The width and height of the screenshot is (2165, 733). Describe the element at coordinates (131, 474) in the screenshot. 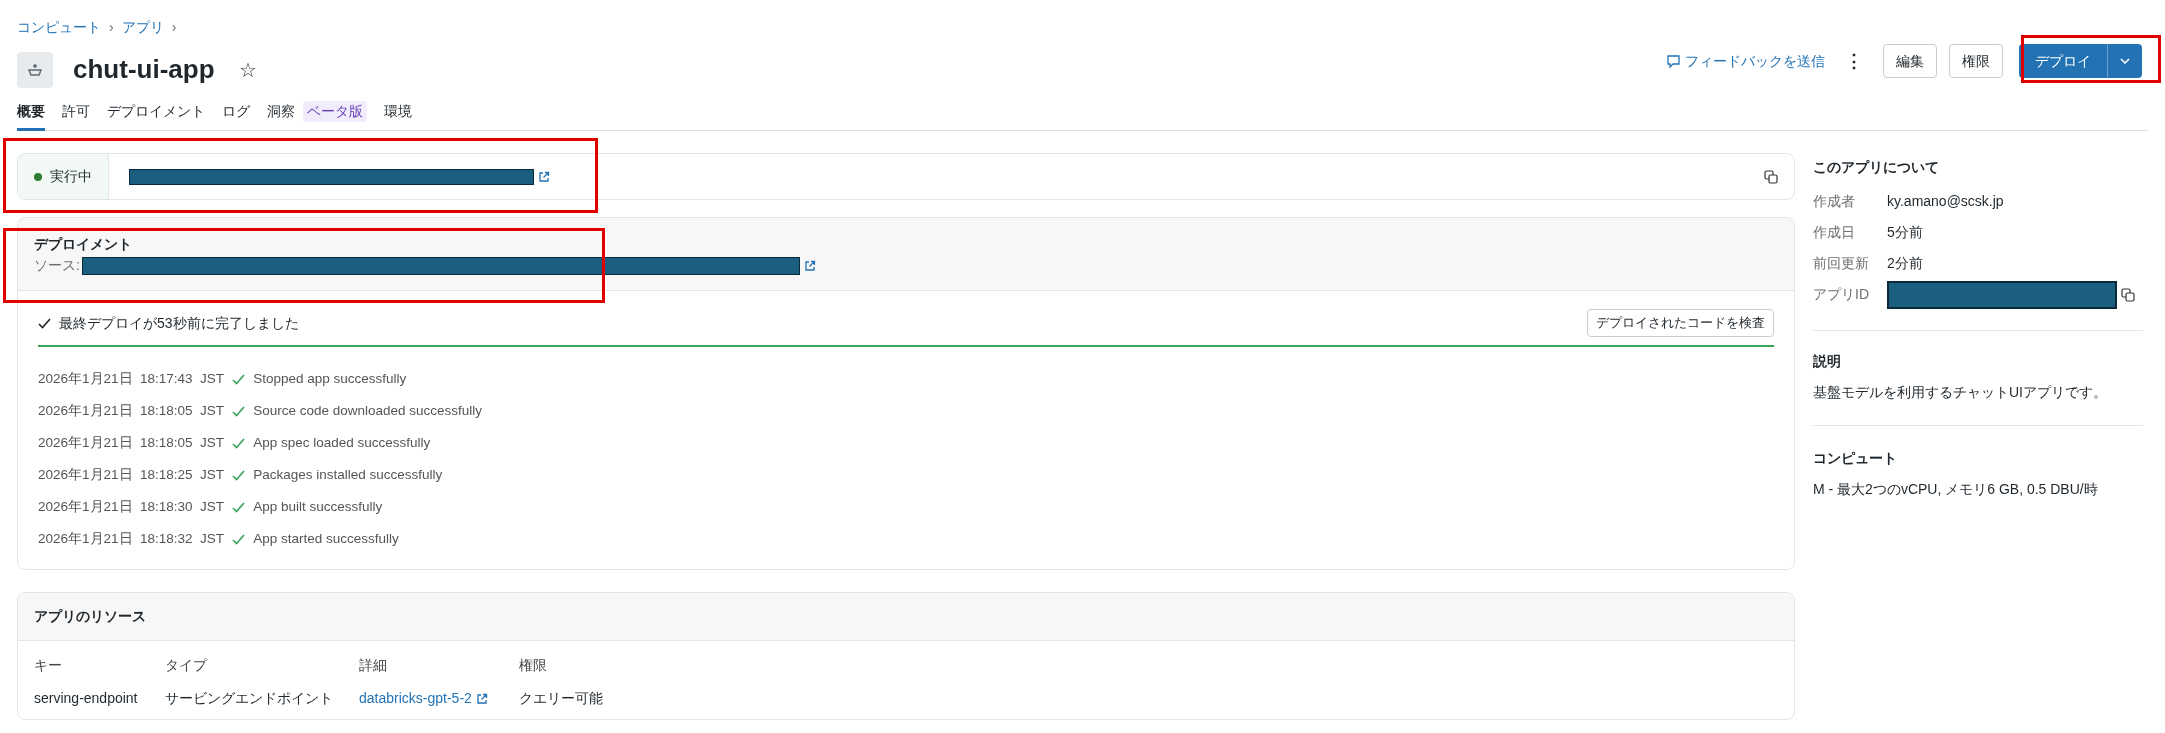

I see `log-timestamp: 2026年1月21日 18:18:25 JST` at that location.